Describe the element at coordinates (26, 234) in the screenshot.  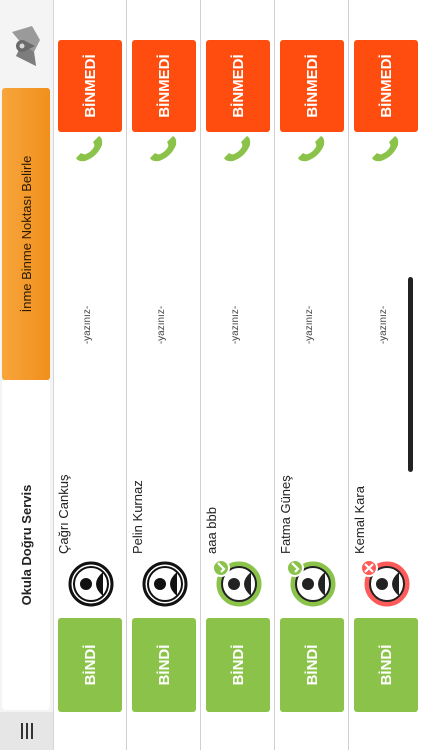
I see `set-stop-point-button: İnme Binme Noktası Belirle` at that location.